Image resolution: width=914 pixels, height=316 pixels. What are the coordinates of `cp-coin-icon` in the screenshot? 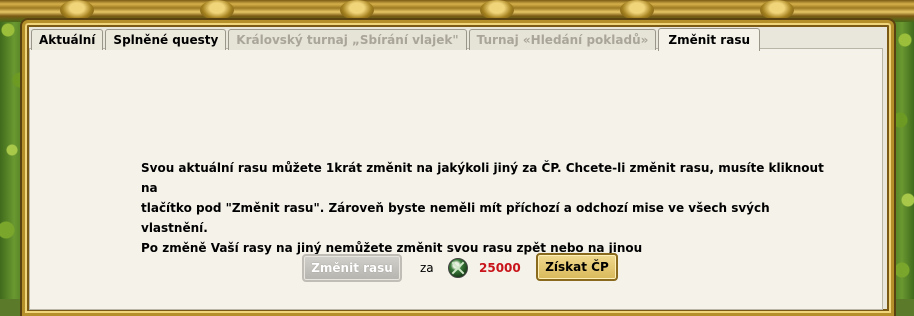 It's located at (458, 268).